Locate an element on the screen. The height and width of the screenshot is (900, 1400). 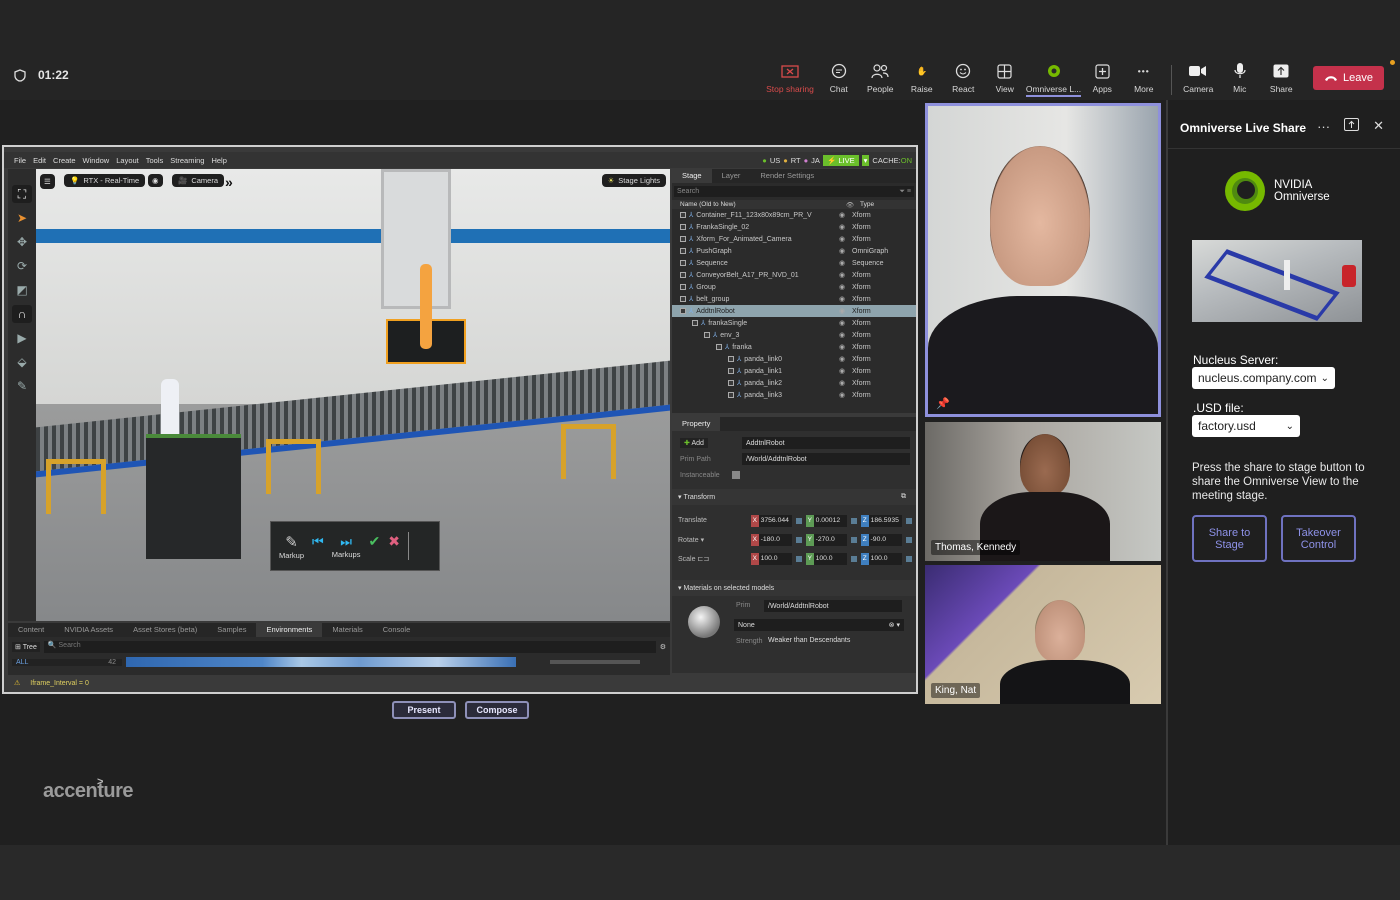
content-search-input: 🔍 Search is located at coordinates (349, 646).